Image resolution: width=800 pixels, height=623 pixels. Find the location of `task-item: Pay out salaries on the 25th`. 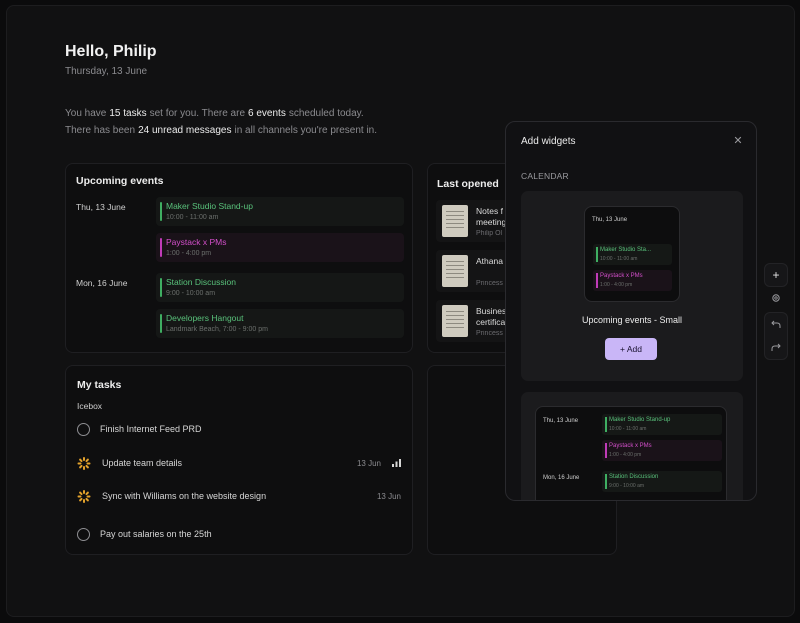

task-item: Pay out salaries on the 25th is located at coordinates (240, 535).